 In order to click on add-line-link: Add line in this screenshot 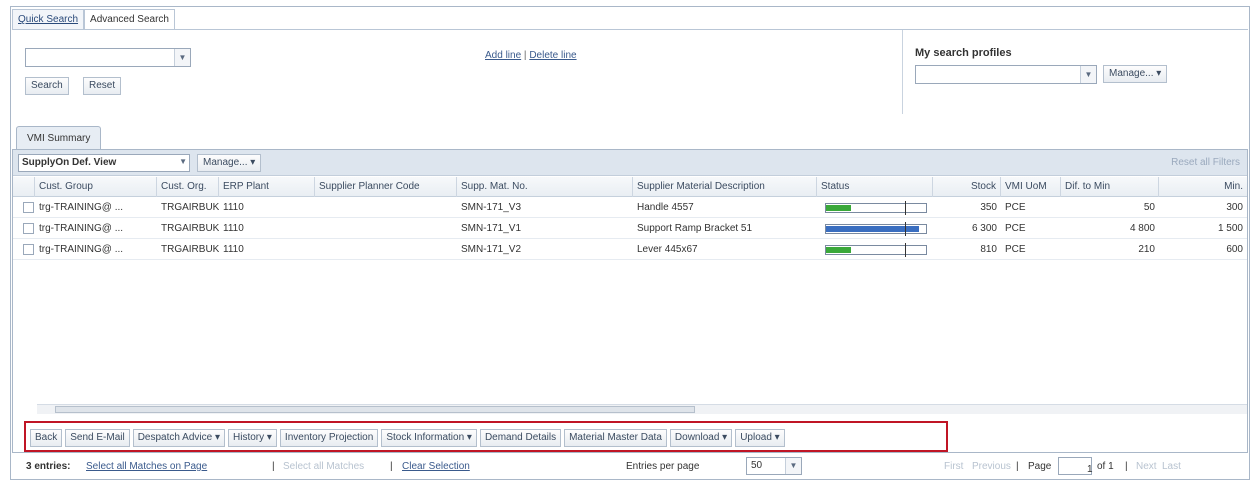, I will do `click(503, 55)`.